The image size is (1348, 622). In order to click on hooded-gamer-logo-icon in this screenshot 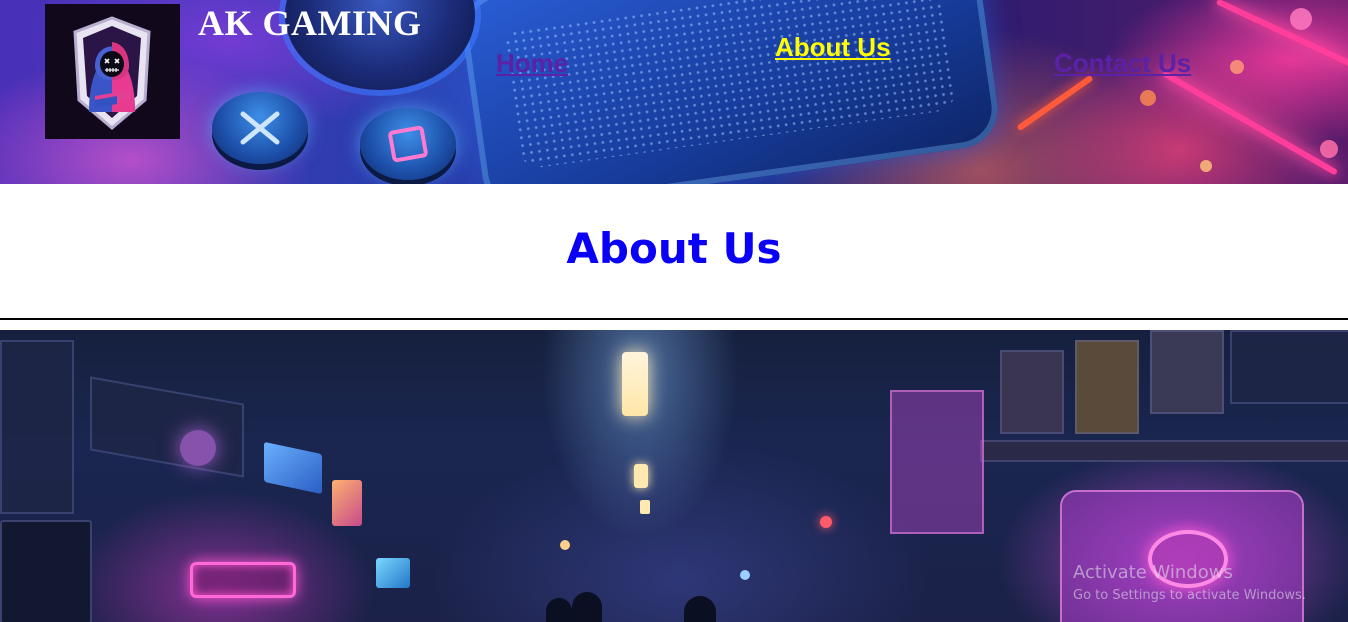, I will do `click(112, 73)`.